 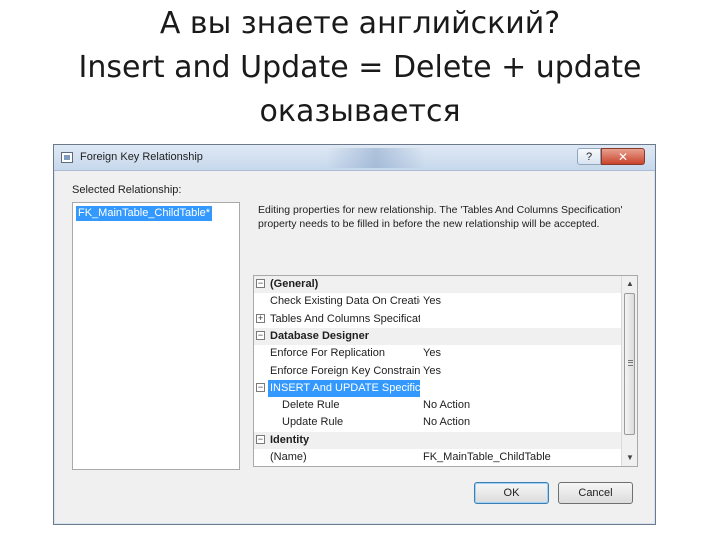 I want to click on property-row: Enforce For Replication Yes, so click(x=438, y=353).